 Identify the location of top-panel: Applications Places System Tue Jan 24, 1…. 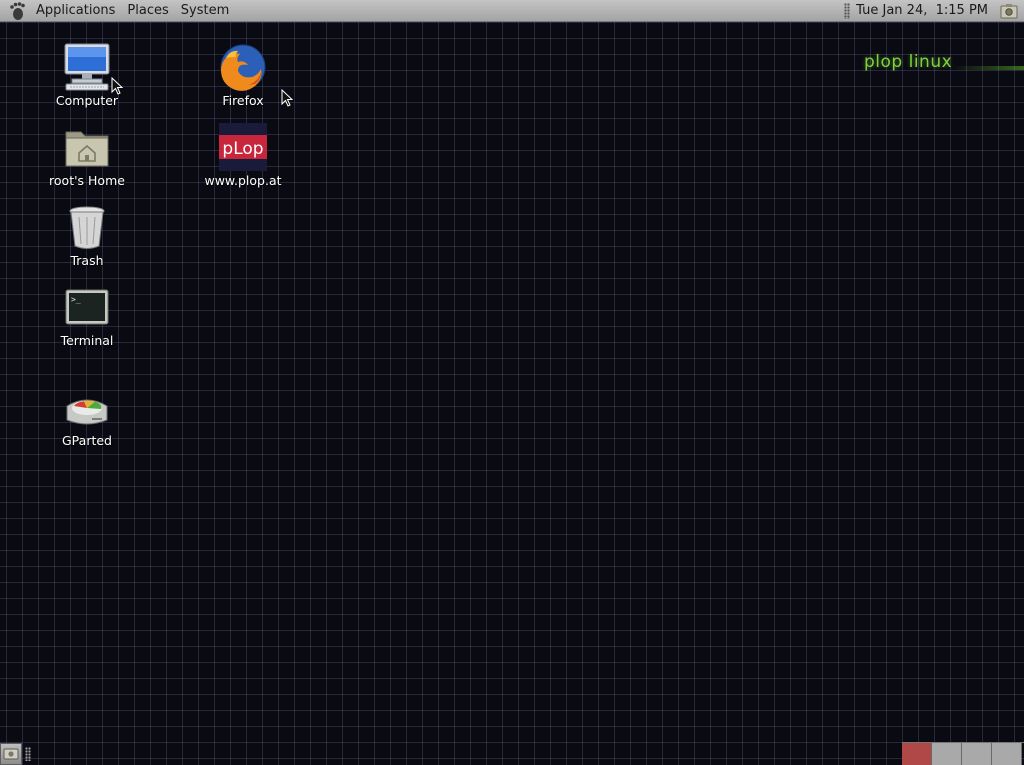
(512, 11).